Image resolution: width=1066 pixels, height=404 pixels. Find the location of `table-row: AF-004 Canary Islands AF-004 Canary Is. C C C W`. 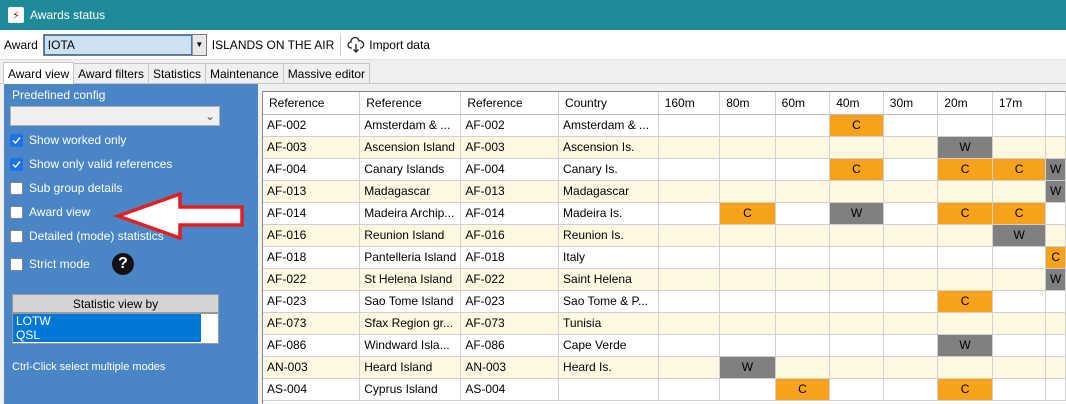

table-row: AF-004 Canary Islands AF-004 Canary Is. C C C W is located at coordinates (664, 169).